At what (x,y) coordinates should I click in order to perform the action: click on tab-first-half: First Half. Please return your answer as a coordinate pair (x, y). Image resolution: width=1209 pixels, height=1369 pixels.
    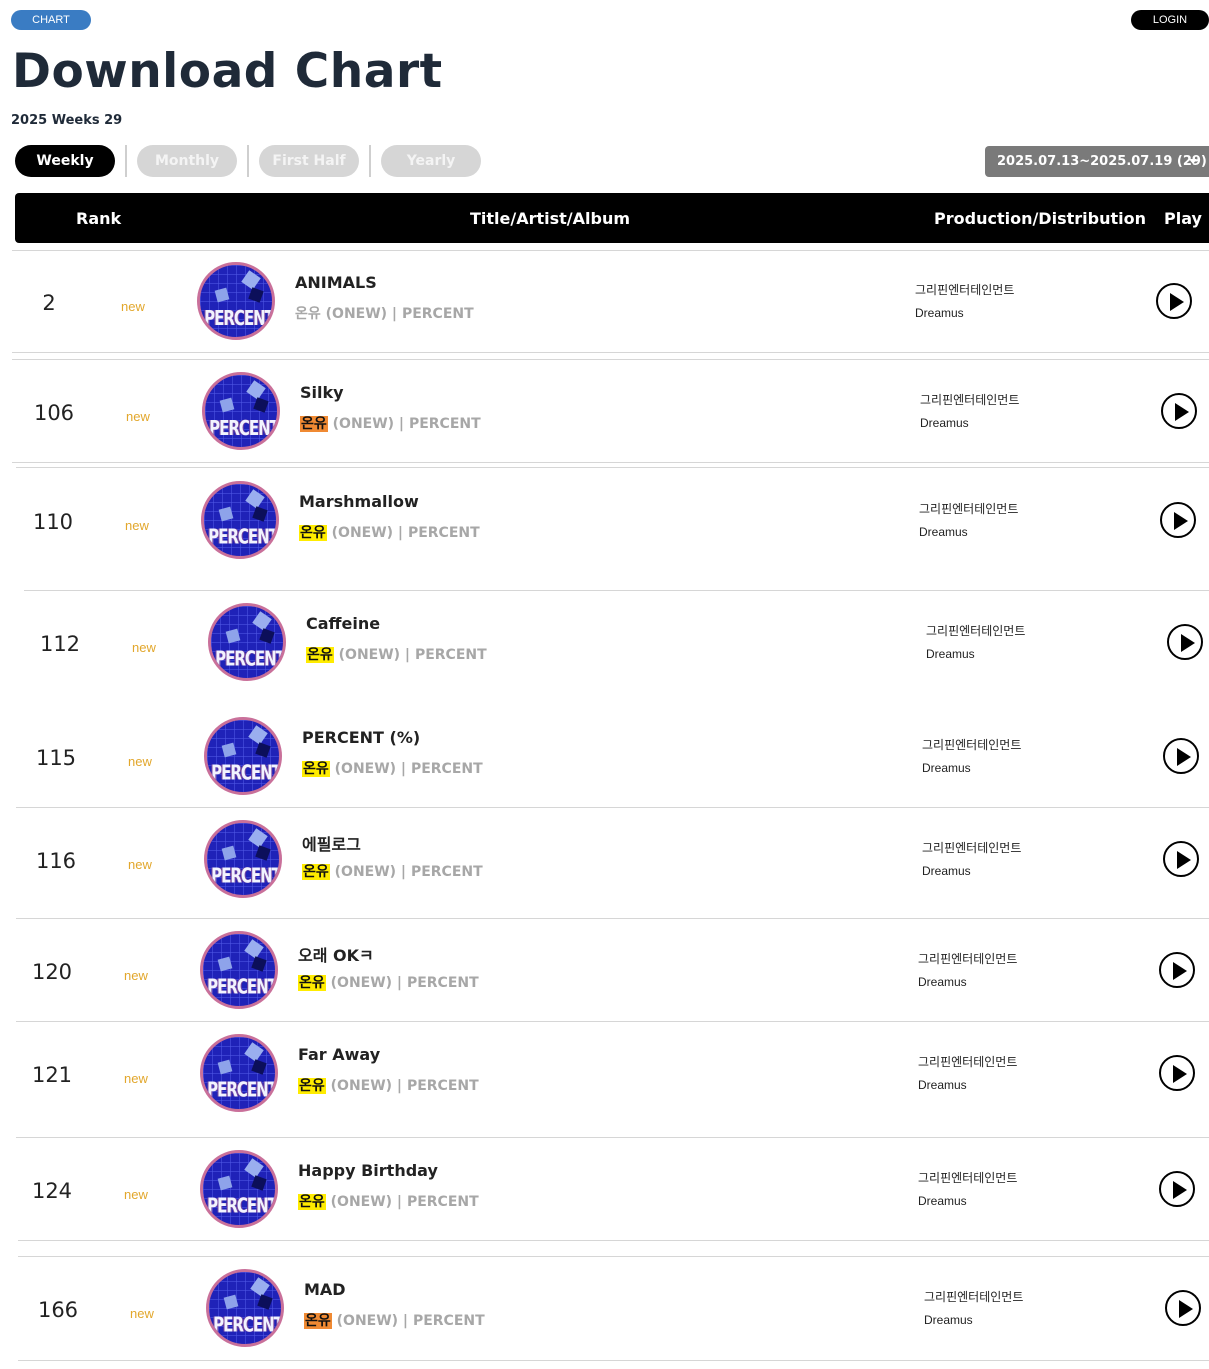
    Looking at the image, I should click on (309, 161).